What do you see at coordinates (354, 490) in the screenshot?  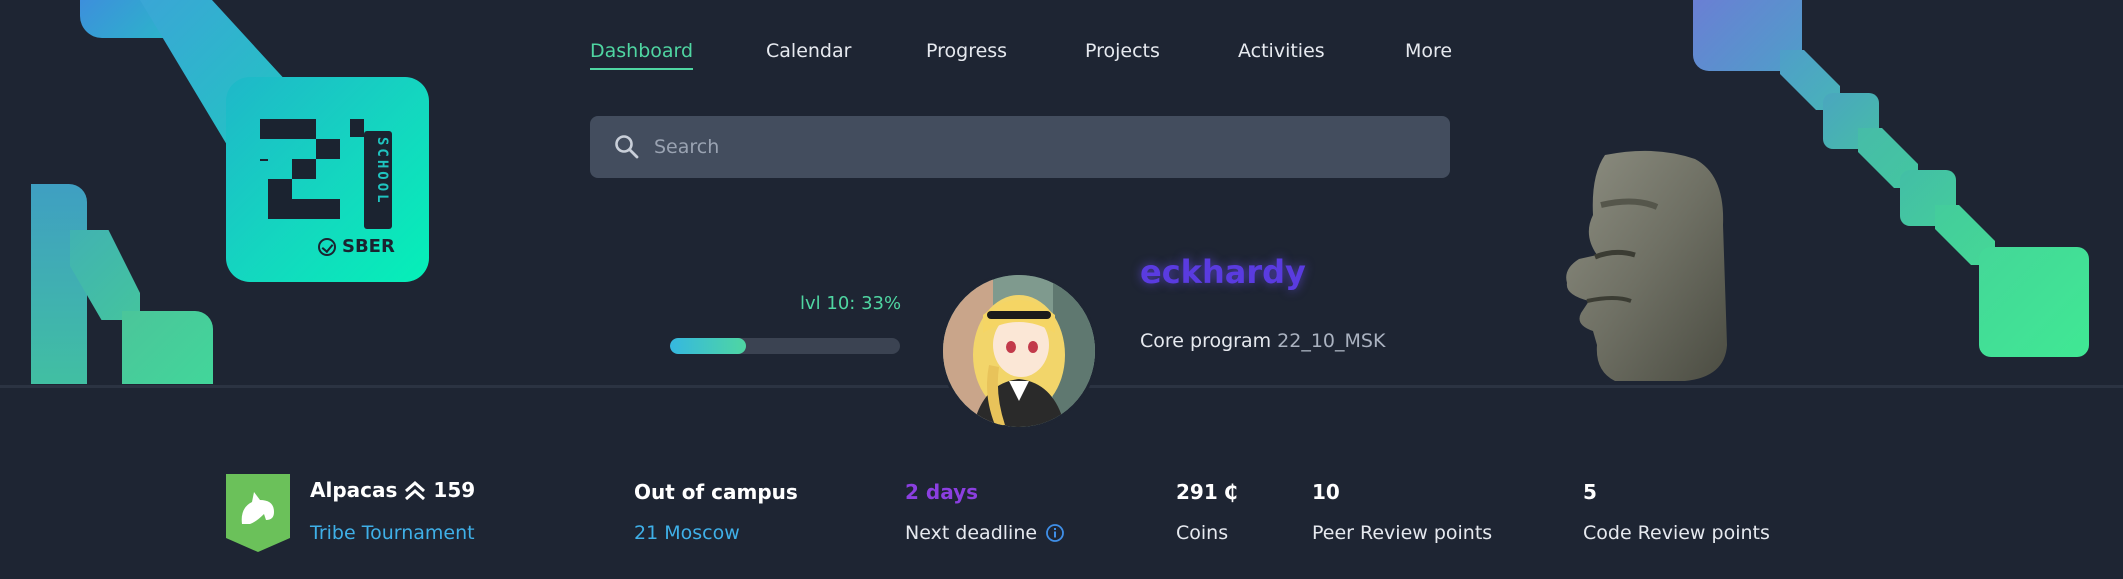 I see `tribe-name: Alpacas` at bounding box center [354, 490].